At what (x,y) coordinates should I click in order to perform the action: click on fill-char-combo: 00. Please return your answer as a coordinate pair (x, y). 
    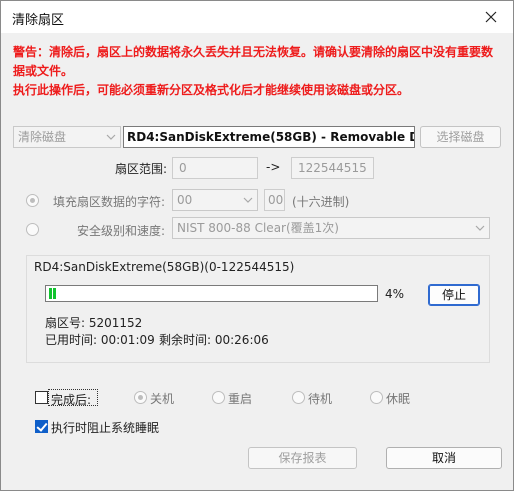
    Looking at the image, I should click on (215, 200).